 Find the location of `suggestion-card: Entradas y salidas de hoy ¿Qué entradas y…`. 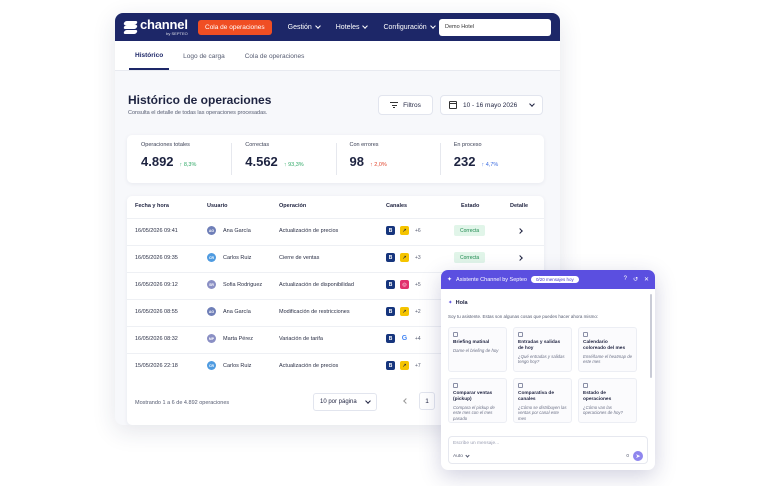

suggestion-card: Entradas y salidas de hoy ¿Qué entradas y… is located at coordinates (542, 349).